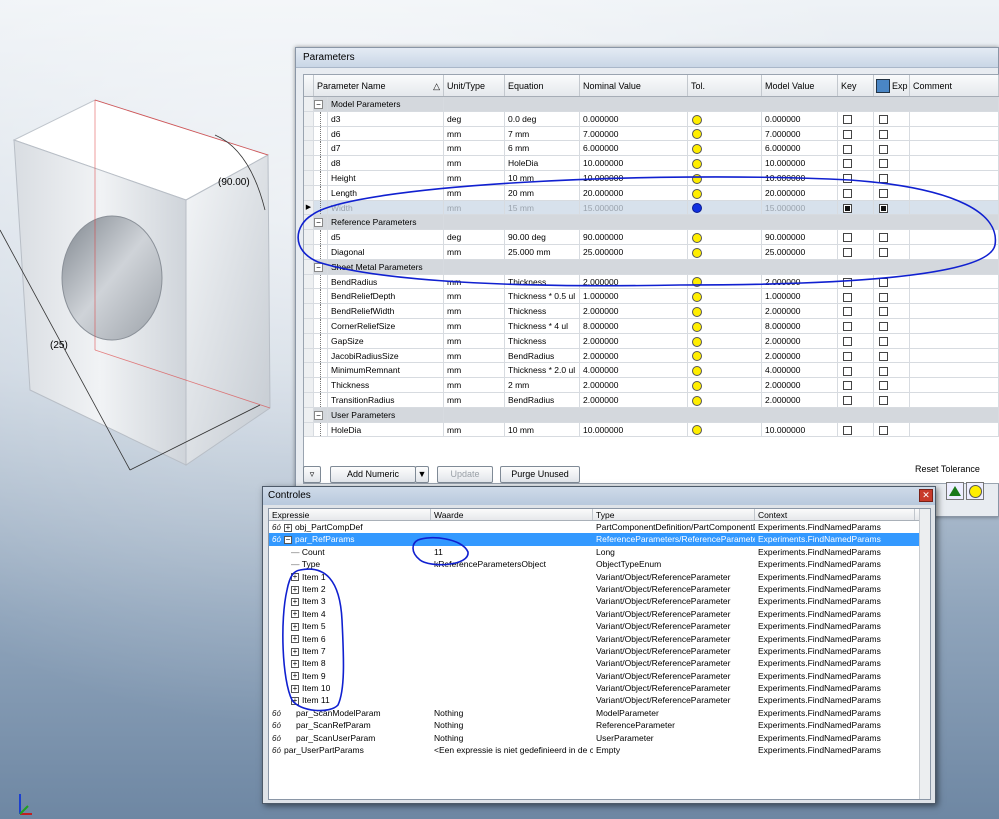  I want to click on watch-row: — Count 11 Long Experiments.FindNamedParams, so click(599, 552).